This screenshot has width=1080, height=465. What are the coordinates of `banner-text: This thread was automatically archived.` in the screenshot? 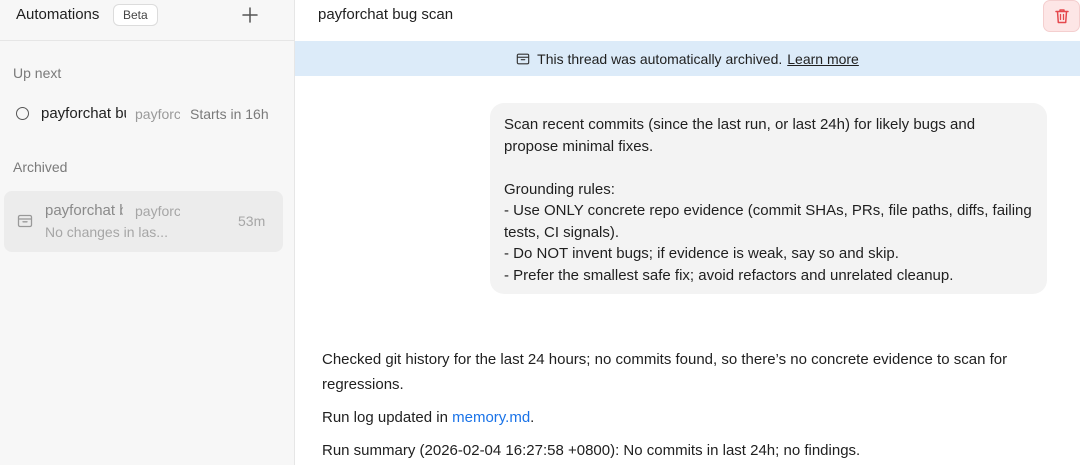 It's located at (660, 58).